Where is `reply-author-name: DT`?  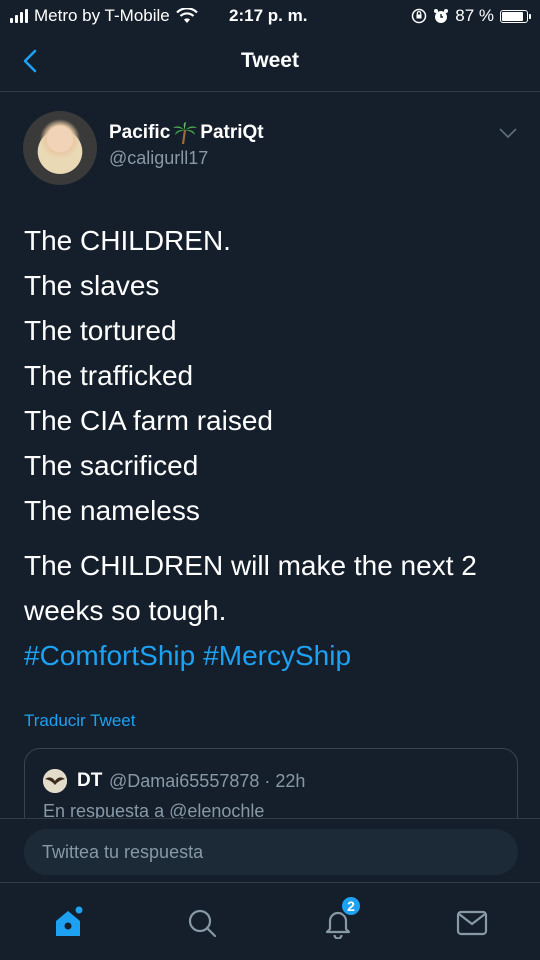 reply-author-name: DT is located at coordinates (90, 780).